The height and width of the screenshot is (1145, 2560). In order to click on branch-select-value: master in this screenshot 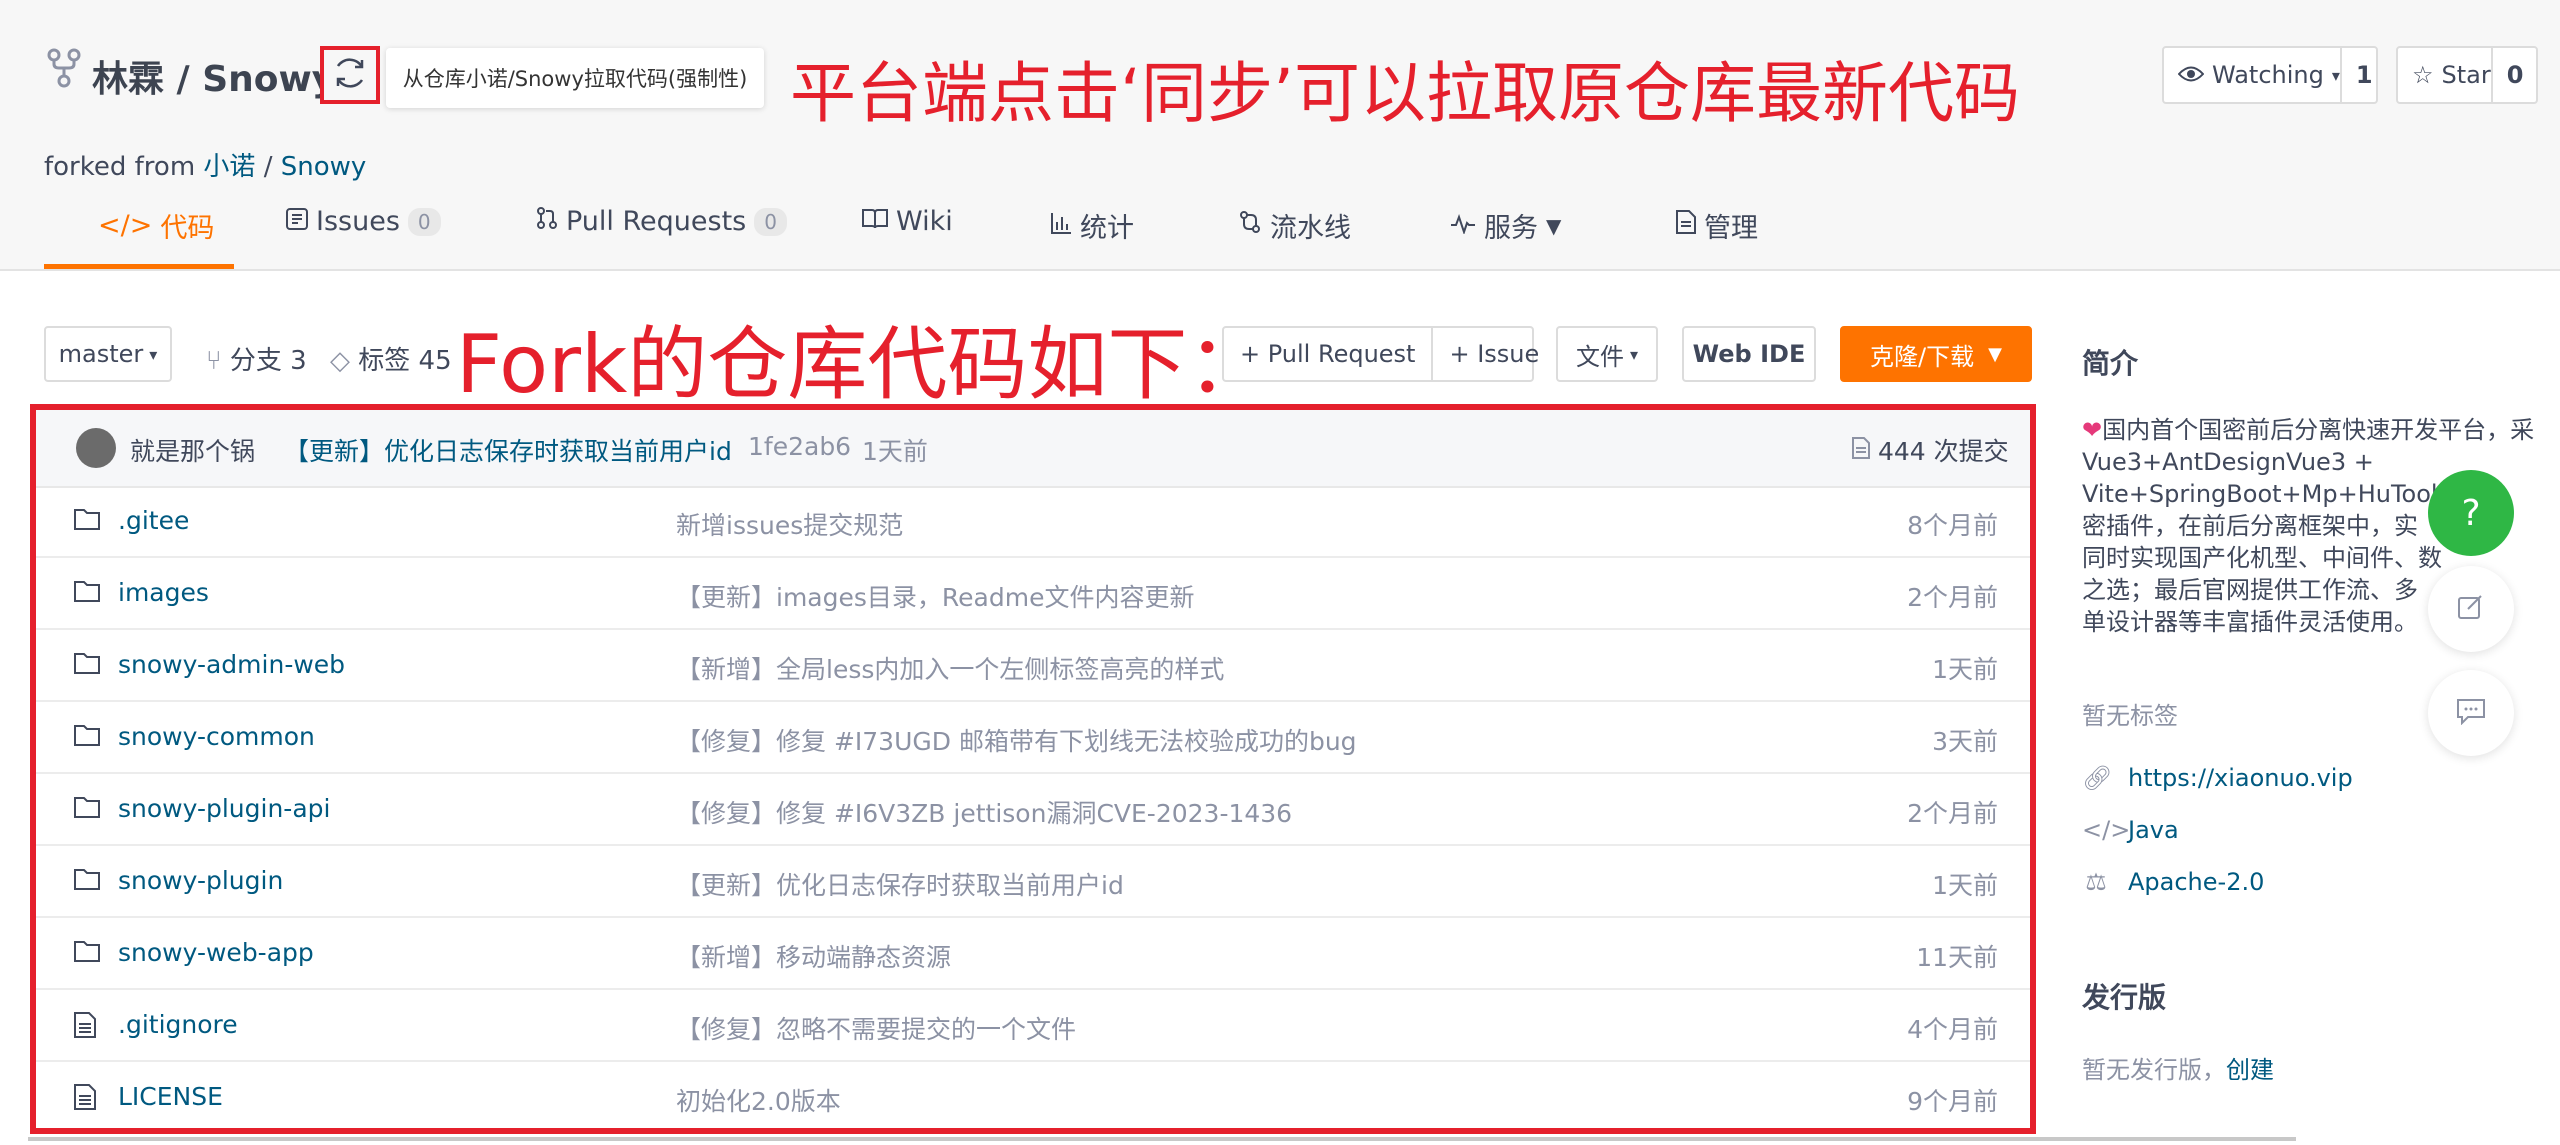, I will do `click(101, 354)`.